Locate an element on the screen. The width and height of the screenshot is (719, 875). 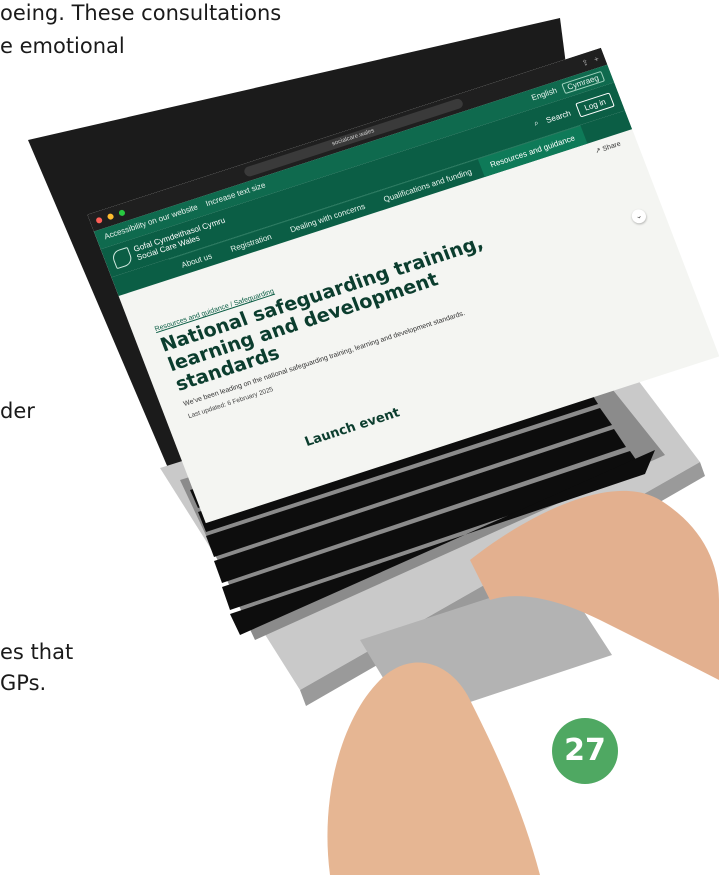
chevron-down-icon: ⌄ is located at coordinates (639, 216).